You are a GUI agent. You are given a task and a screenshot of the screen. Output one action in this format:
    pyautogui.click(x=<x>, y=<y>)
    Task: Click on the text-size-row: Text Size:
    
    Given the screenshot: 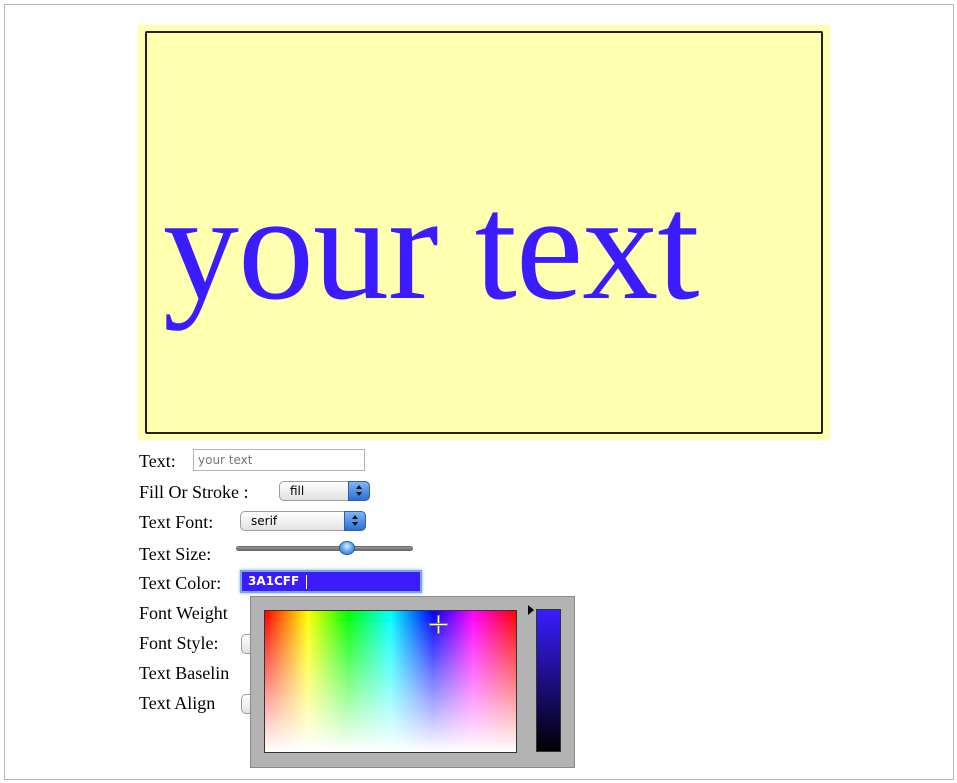 What is the action you would take?
    pyautogui.click(x=175, y=554)
    